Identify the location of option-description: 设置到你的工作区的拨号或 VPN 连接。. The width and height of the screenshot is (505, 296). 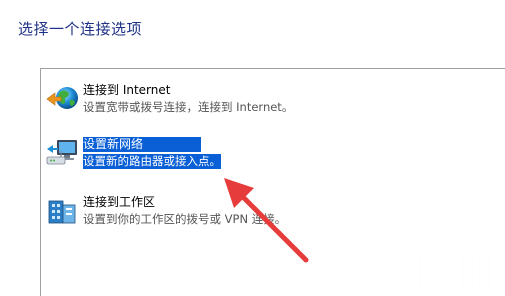
(185, 219).